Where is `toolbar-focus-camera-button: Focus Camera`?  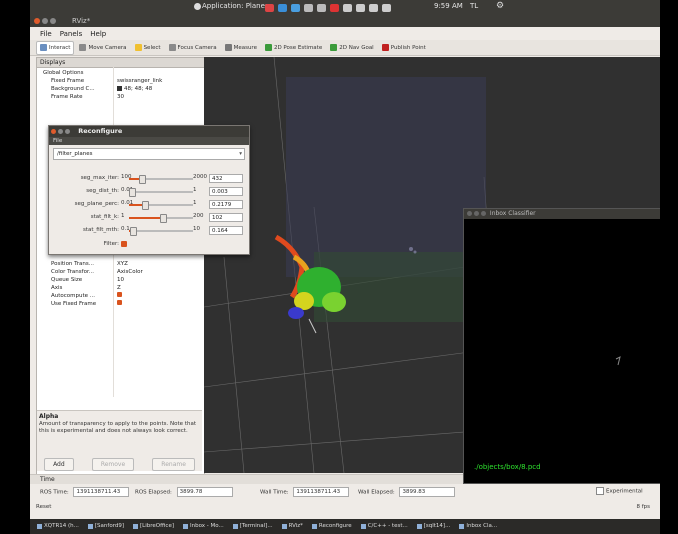 toolbar-focus-camera-button: Focus Camera is located at coordinates (193, 48).